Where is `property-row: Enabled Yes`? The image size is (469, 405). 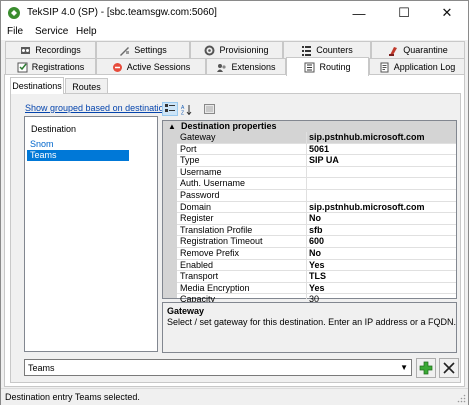
property-row: Enabled Yes is located at coordinates (316, 266).